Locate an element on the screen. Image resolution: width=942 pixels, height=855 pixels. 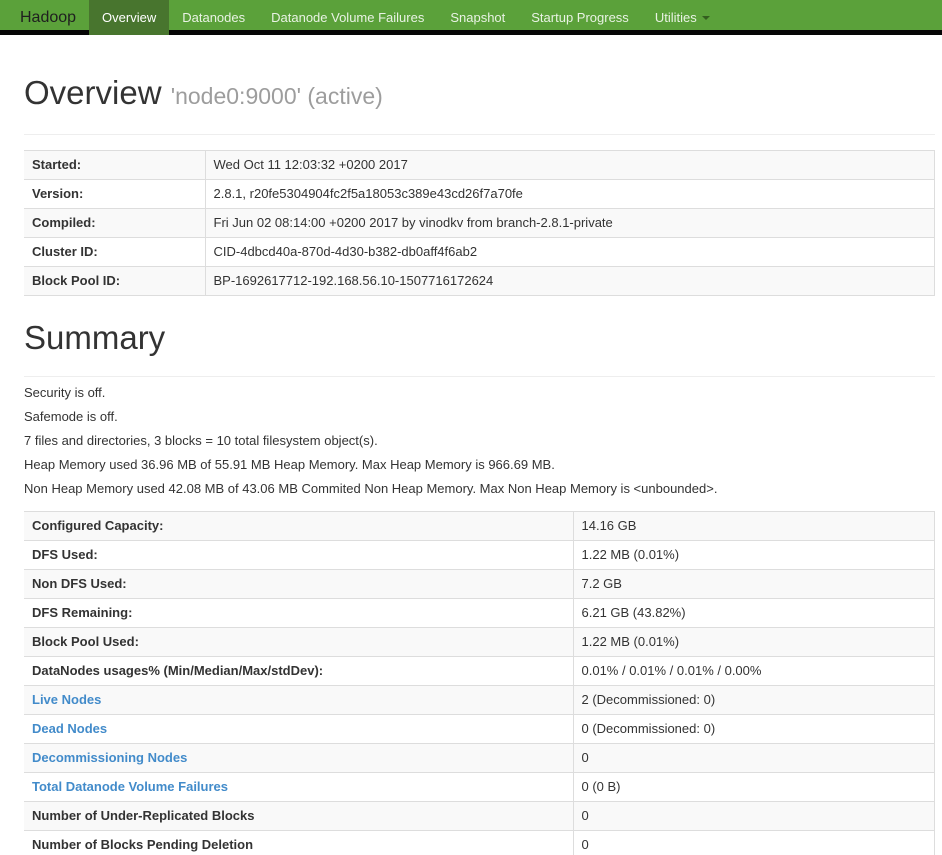
nav-item-startup-progress: Startup Progress is located at coordinates (580, 15).